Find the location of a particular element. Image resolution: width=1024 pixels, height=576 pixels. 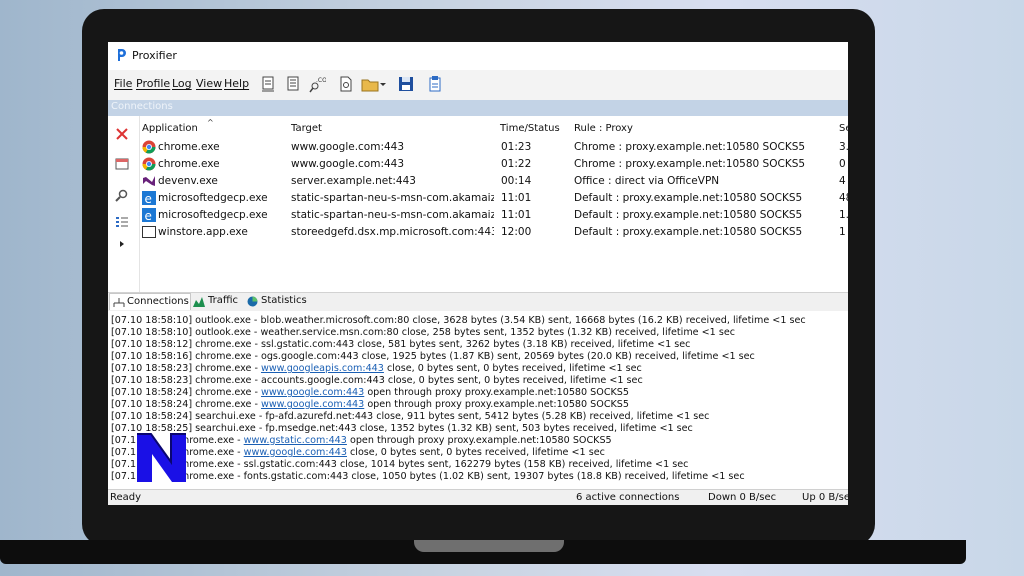

sent: 0 is located at coordinates (842, 164).